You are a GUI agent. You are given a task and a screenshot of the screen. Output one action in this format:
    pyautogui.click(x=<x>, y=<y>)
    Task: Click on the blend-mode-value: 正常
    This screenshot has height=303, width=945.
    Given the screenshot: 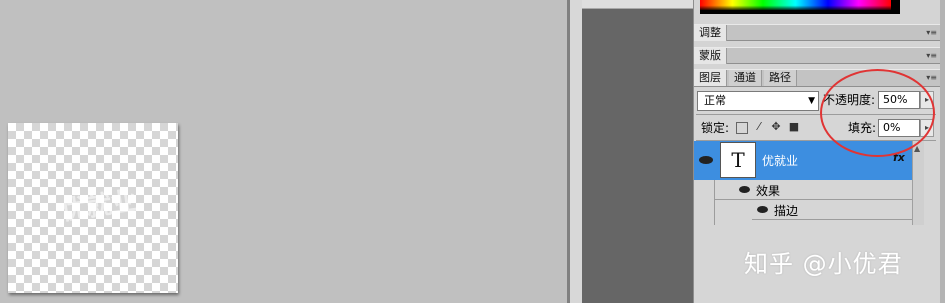 What is the action you would take?
    pyautogui.click(x=715, y=100)
    